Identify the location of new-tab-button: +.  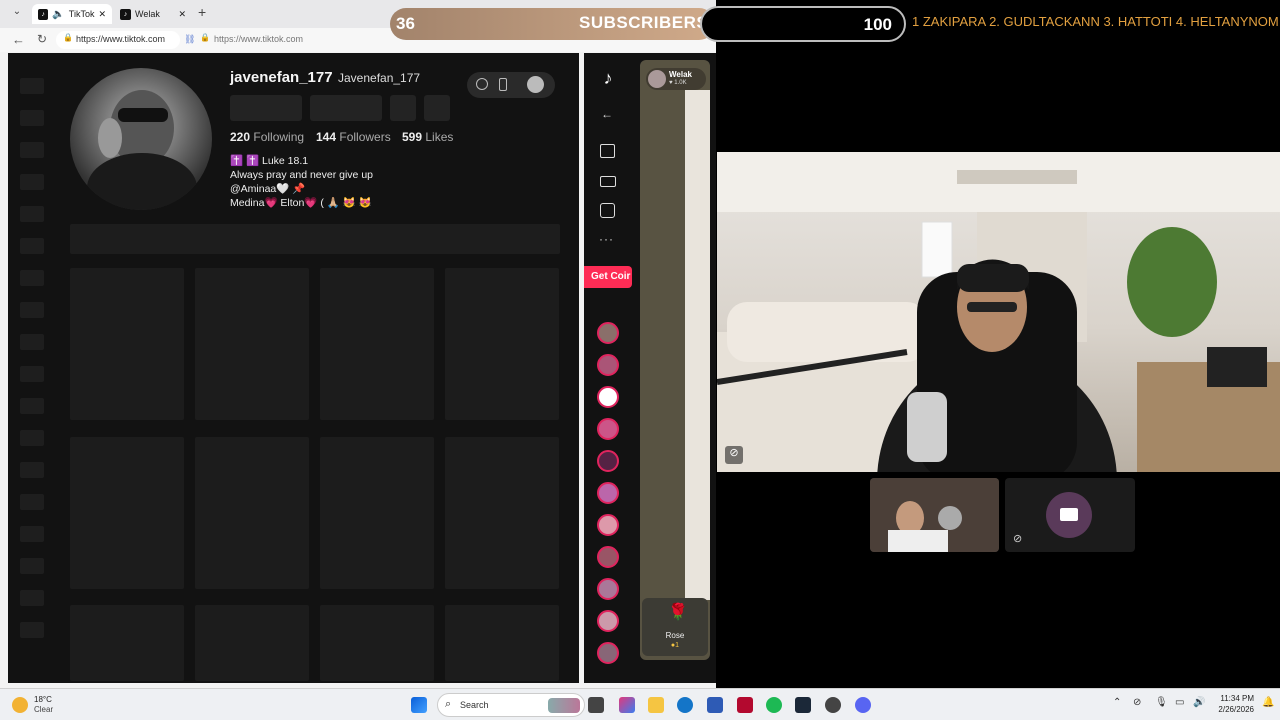
(206, 13).